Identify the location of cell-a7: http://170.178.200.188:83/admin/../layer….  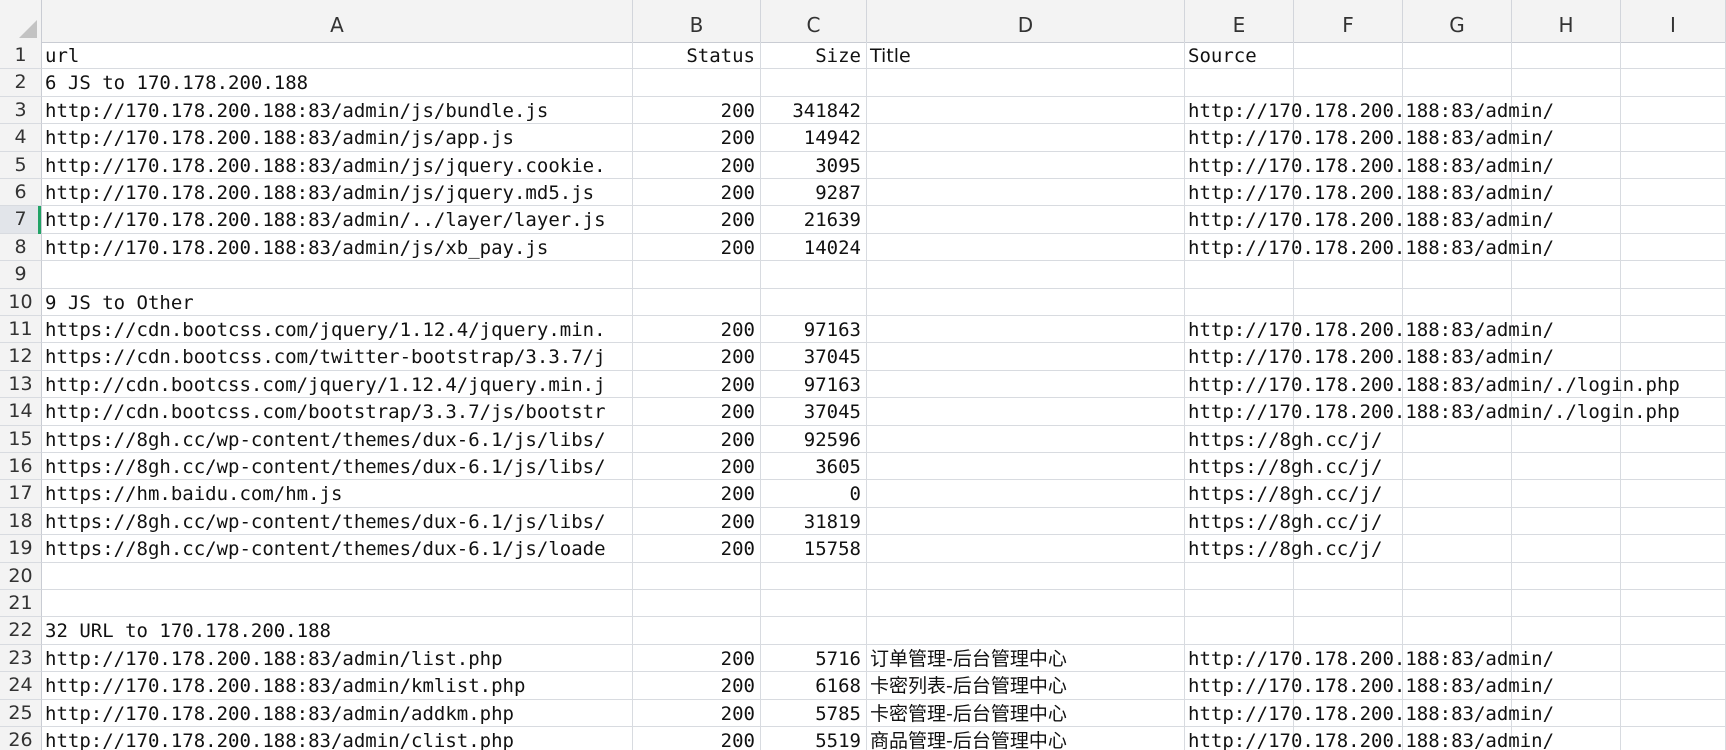
(337, 220).